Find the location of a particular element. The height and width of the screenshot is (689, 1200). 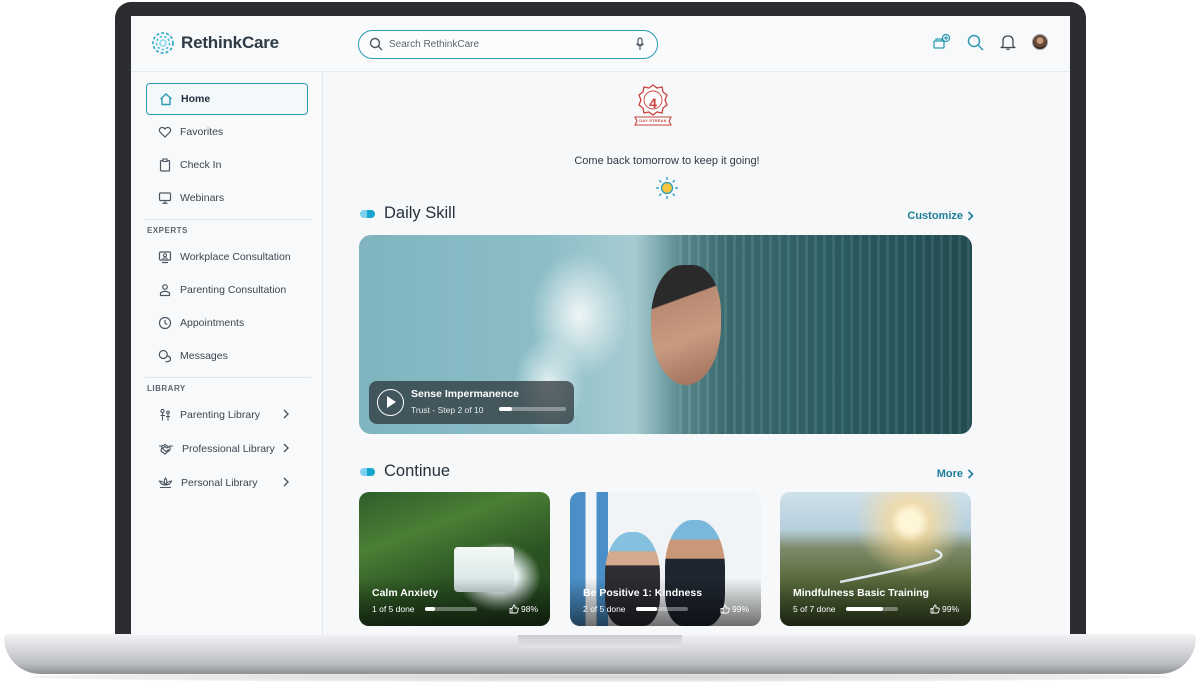

continue-card-calm-anxiety: Calm Anxiety 1 of 5 done 98% is located at coordinates (454, 559).